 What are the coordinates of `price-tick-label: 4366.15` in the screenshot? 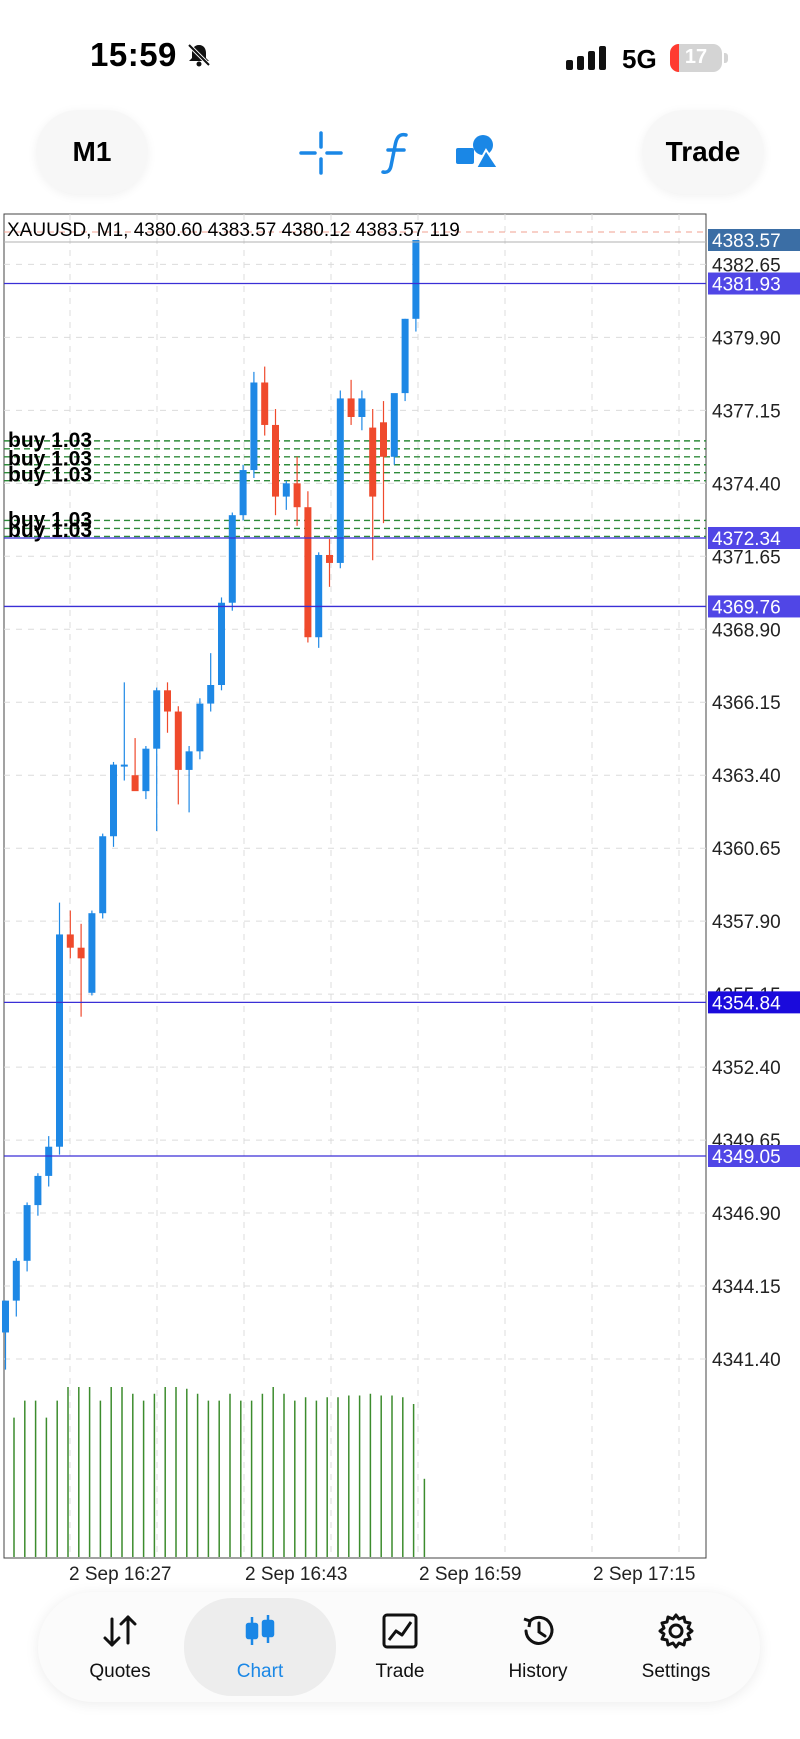 It's located at (746, 703).